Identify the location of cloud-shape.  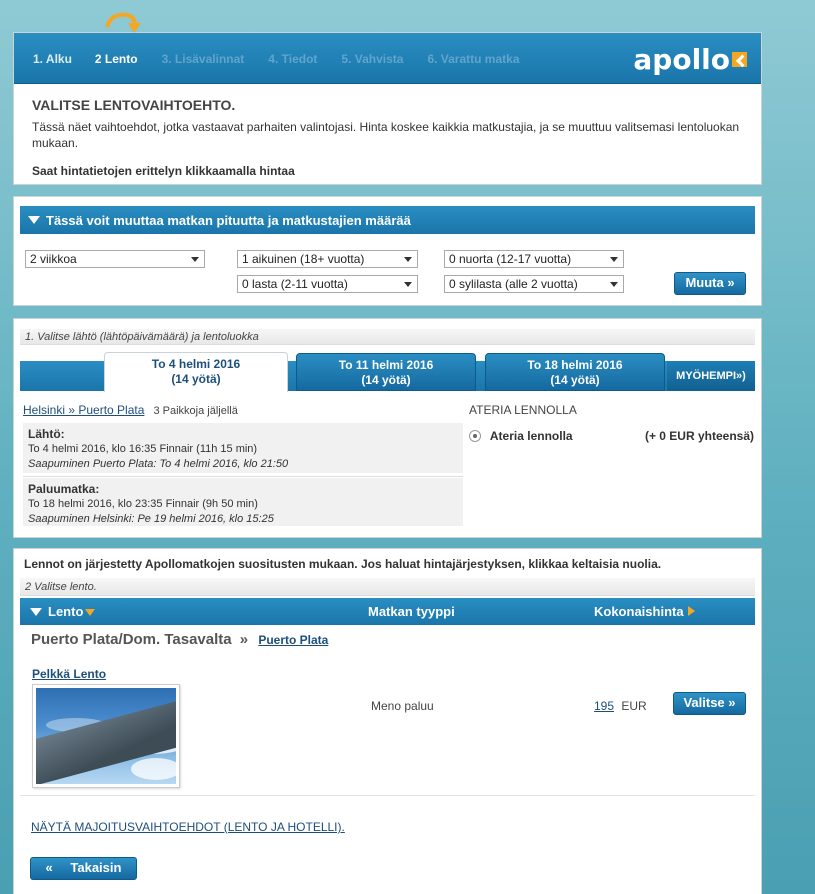
(153, 769).